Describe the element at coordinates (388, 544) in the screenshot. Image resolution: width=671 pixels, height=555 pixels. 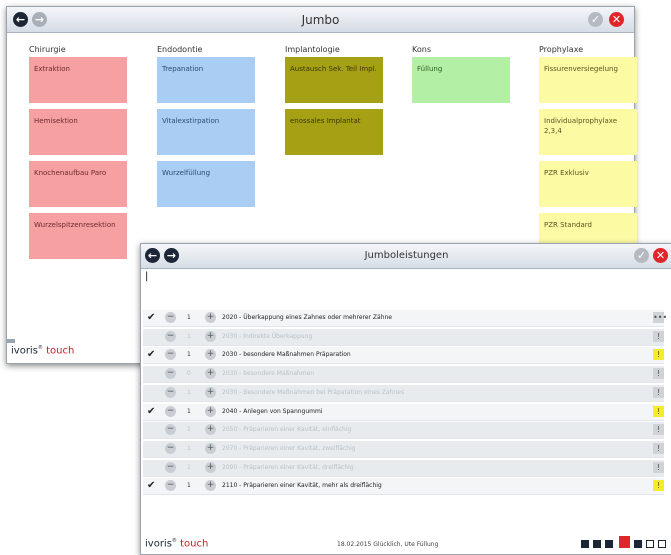
I see `status-text: 18.02.2015 Glücklich, Ute Füllung` at that location.